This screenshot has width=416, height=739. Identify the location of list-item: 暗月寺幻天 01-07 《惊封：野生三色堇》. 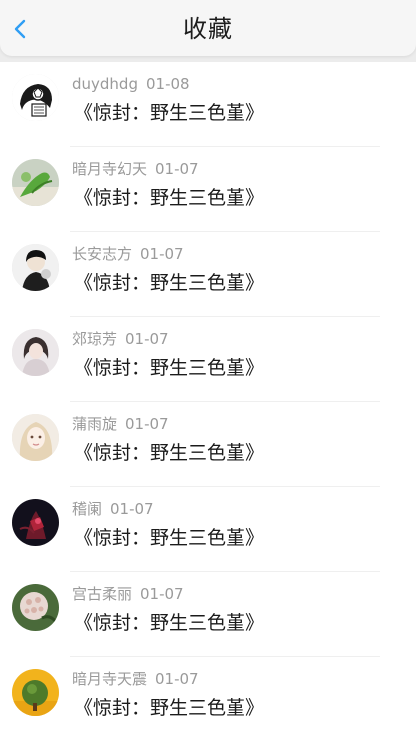
(208, 189).